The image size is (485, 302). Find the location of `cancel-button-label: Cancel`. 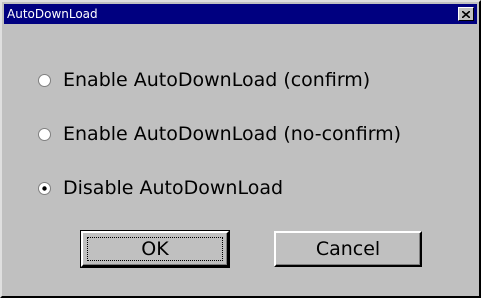

cancel-button-label: Cancel is located at coordinates (348, 249).